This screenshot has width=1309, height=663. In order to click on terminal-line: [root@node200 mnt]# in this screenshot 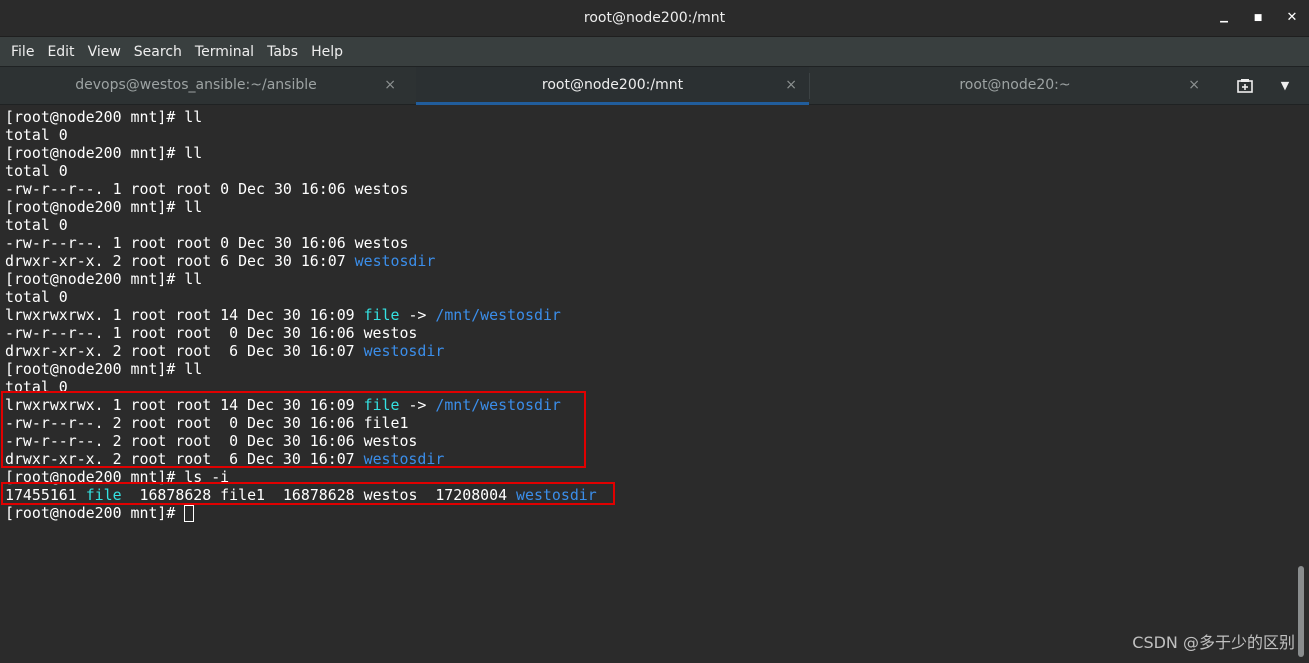, I will do `click(650, 513)`.